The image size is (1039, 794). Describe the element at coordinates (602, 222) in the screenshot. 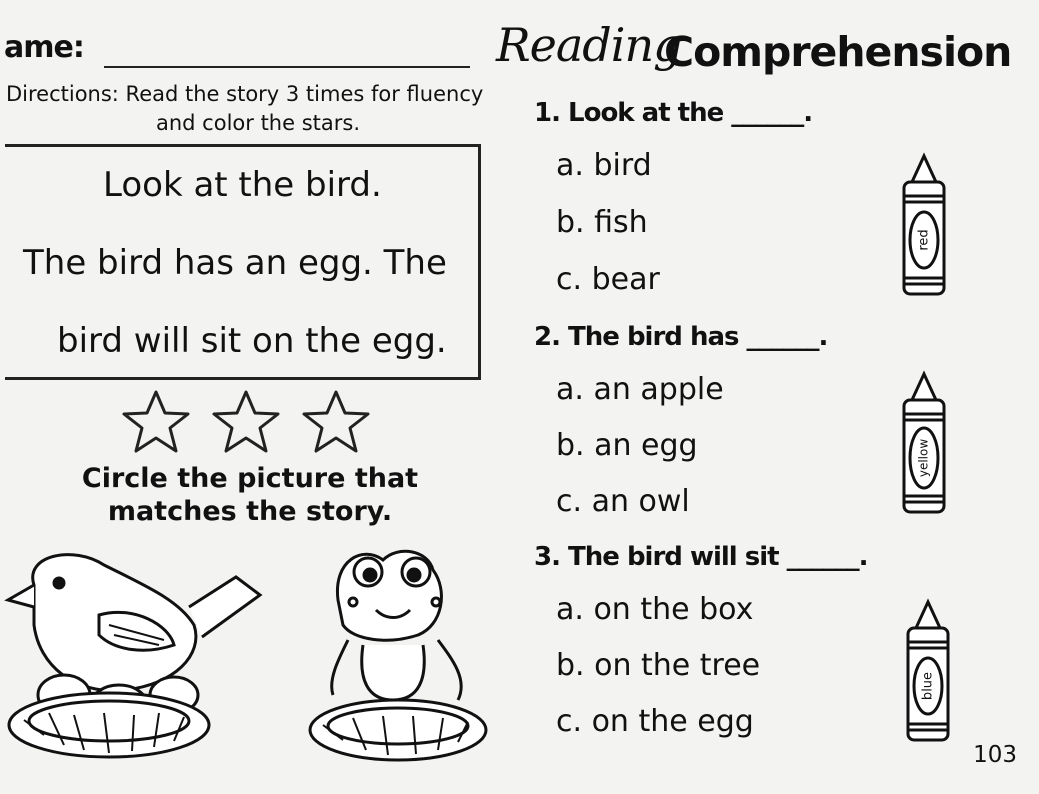

I see `question-1-choice-b: b. fish` at that location.